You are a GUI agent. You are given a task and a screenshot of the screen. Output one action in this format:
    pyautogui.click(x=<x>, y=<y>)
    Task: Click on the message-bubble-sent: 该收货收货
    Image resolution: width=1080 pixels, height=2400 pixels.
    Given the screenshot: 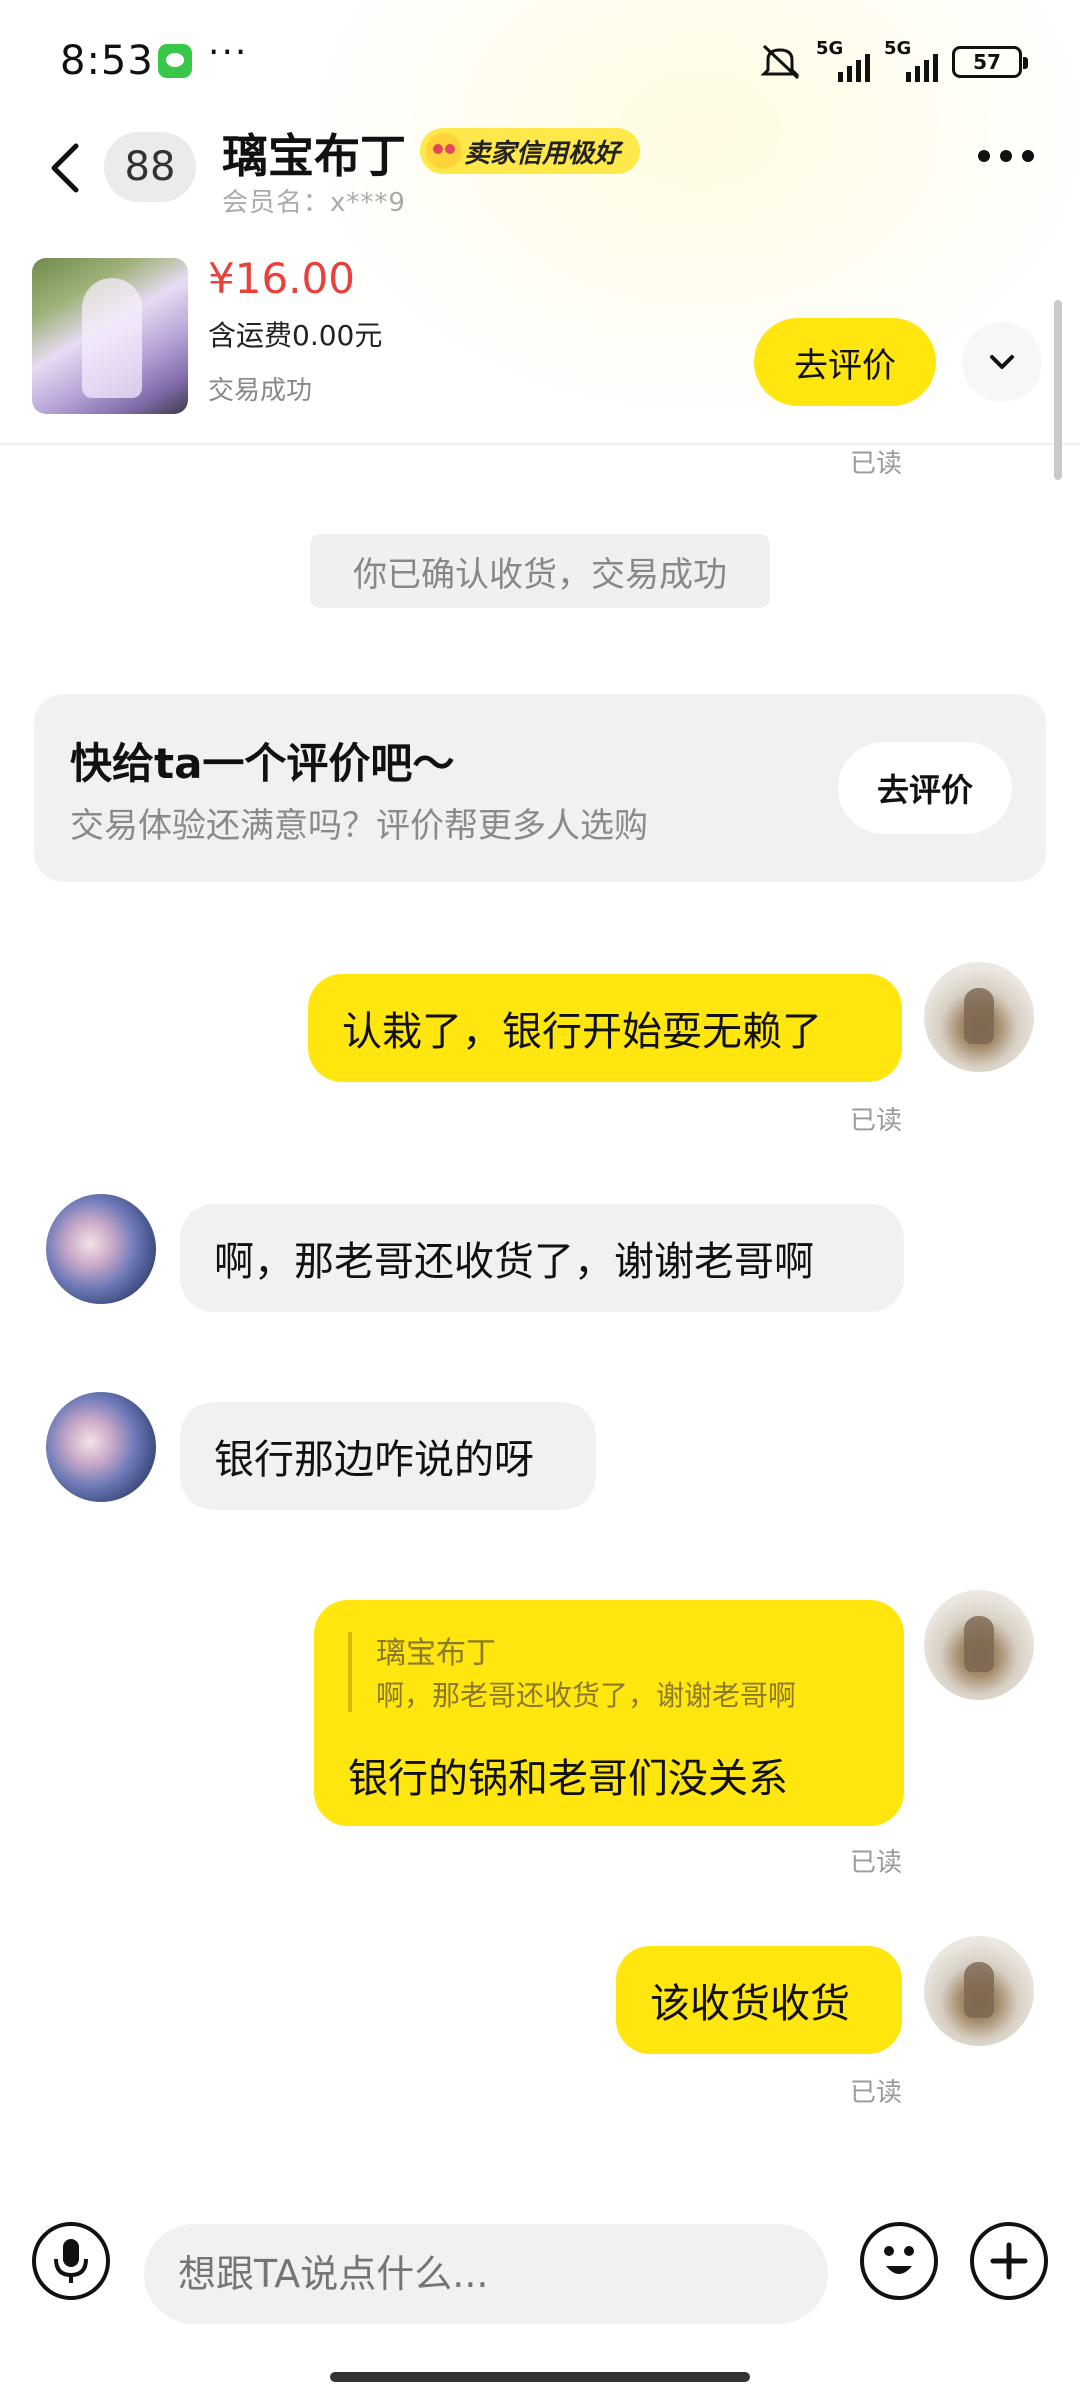 What is the action you would take?
    pyautogui.click(x=759, y=2000)
    